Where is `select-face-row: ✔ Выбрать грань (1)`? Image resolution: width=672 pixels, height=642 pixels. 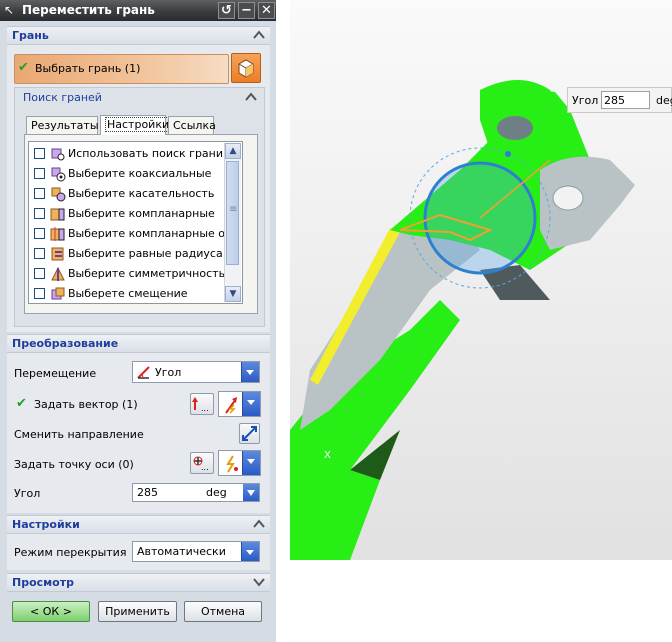 select-face-row: ✔ Выбрать грань (1) is located at coordinates (121, 69).